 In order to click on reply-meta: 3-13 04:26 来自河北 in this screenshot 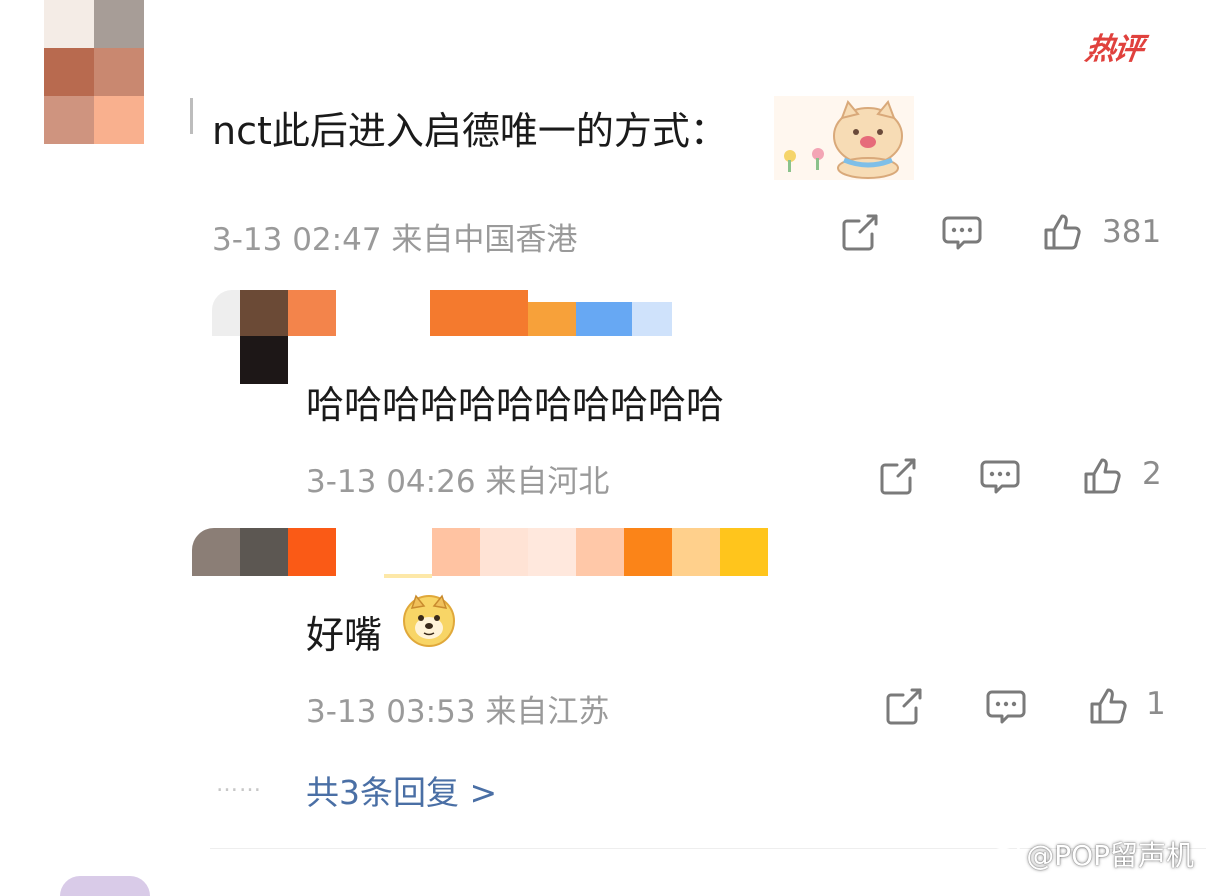, I will do `click(458, 482)`.